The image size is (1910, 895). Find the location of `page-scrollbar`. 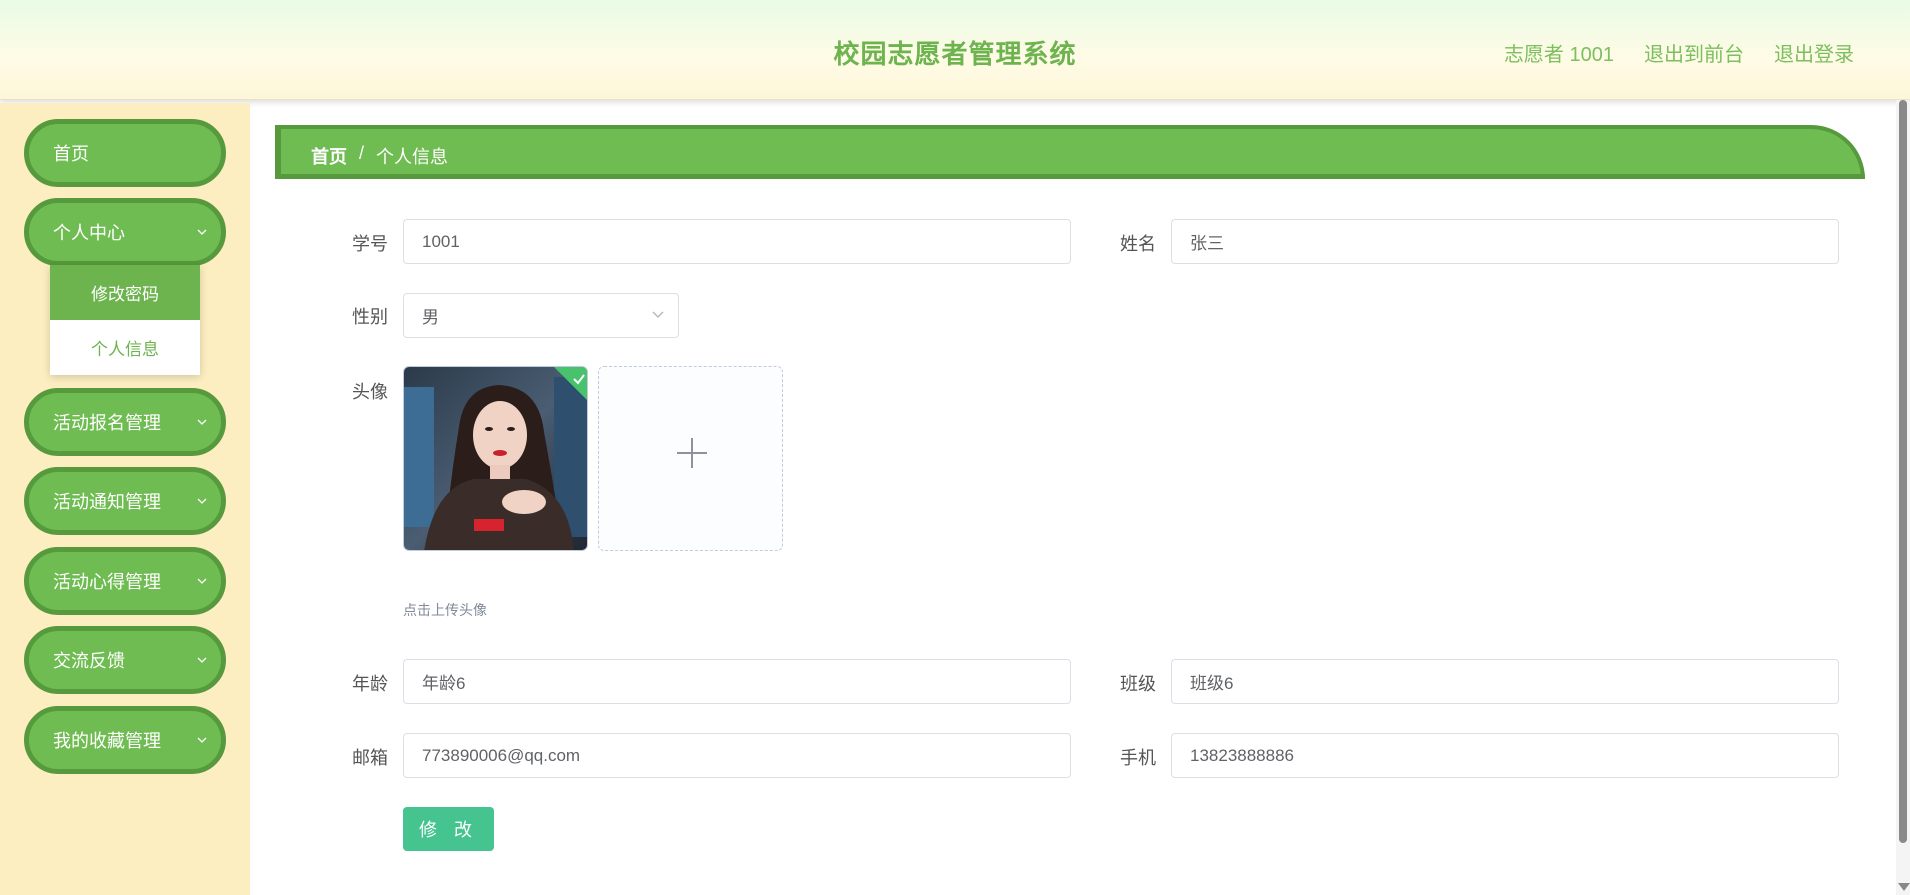

page-scrollbar is located at coordinates (1903, 497).